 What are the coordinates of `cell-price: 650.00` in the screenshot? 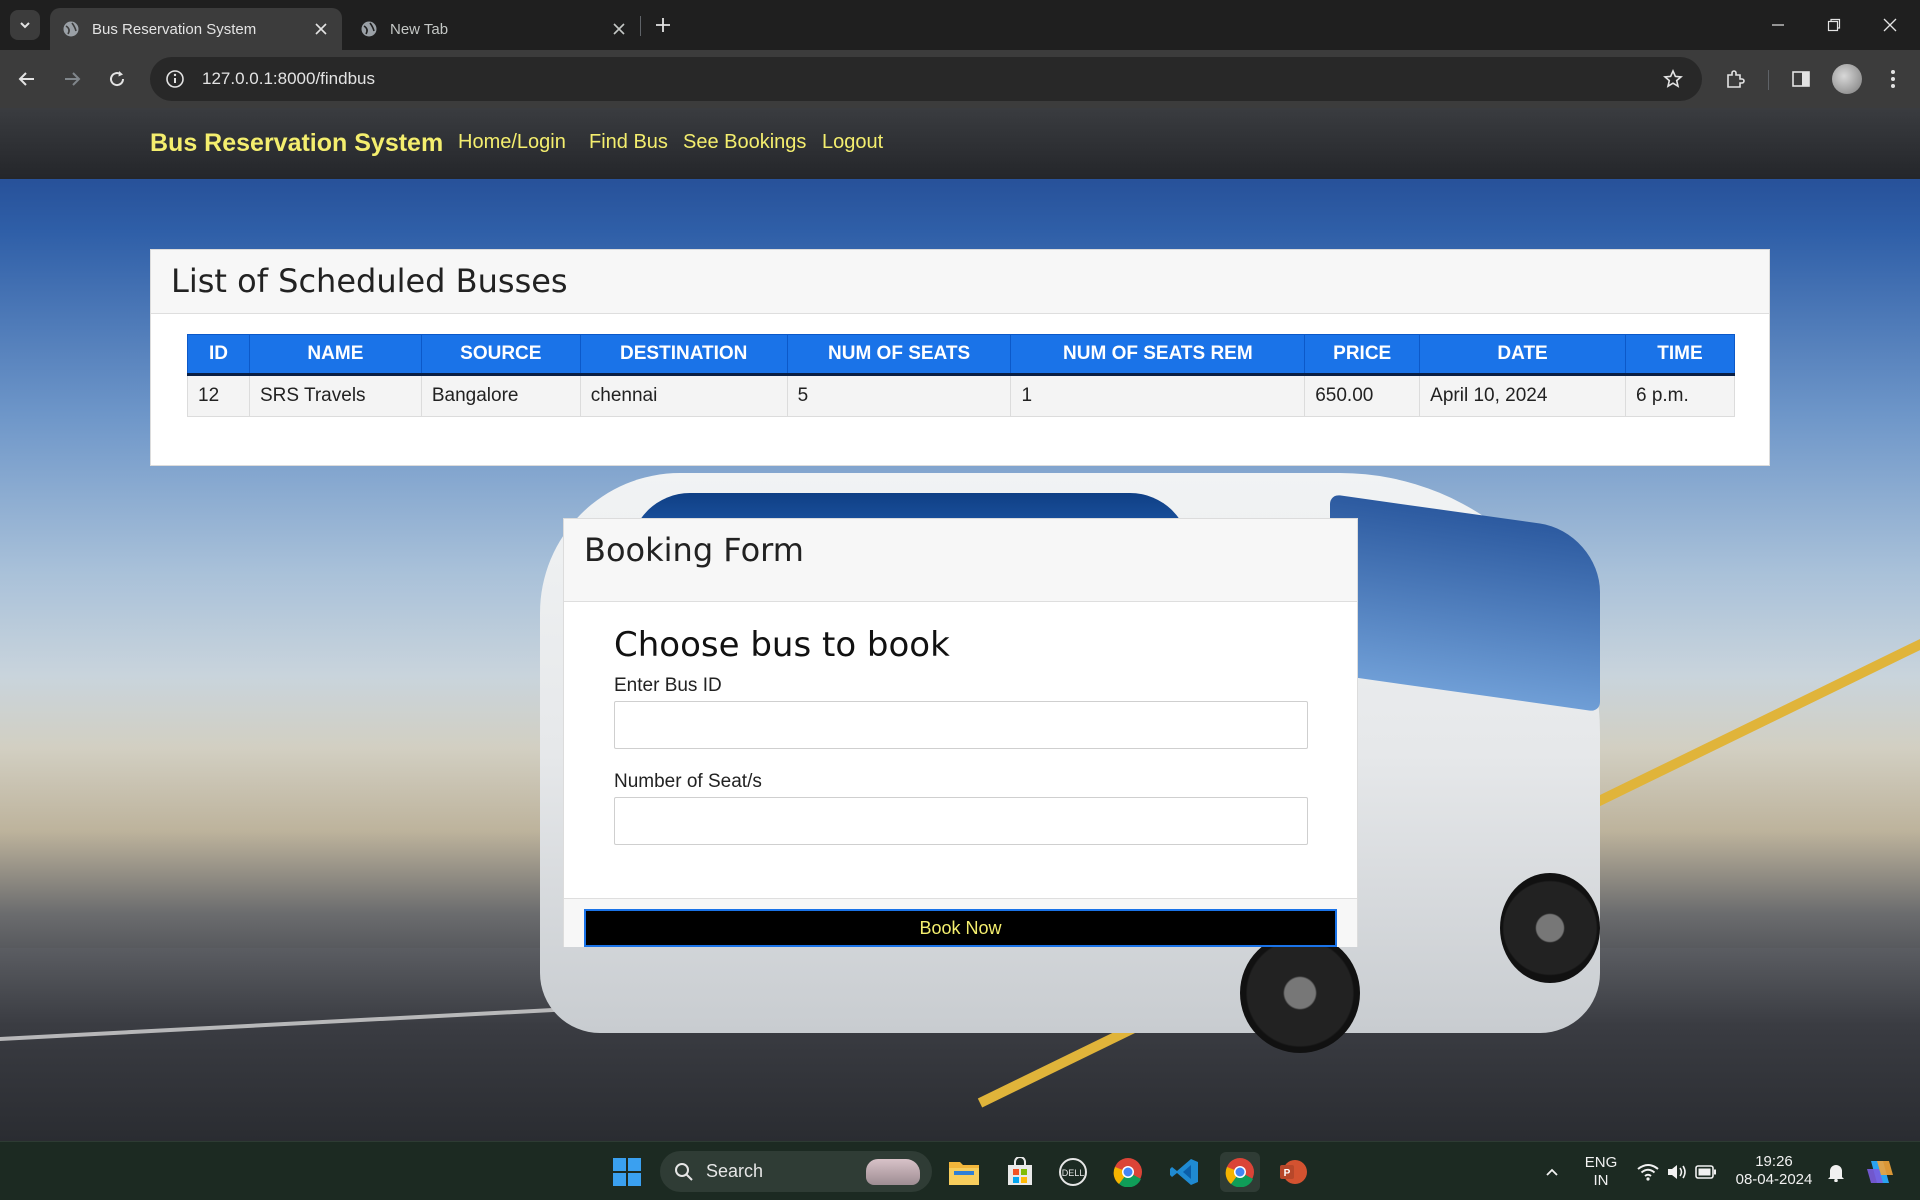 It's located at (1362, 395).